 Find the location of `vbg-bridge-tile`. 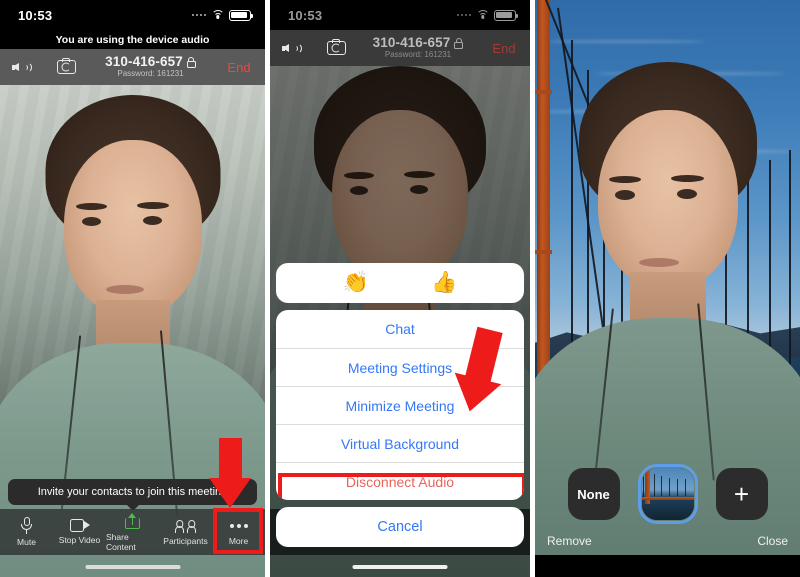

vbg-bridge-tile is located at coordinates (667, 494).